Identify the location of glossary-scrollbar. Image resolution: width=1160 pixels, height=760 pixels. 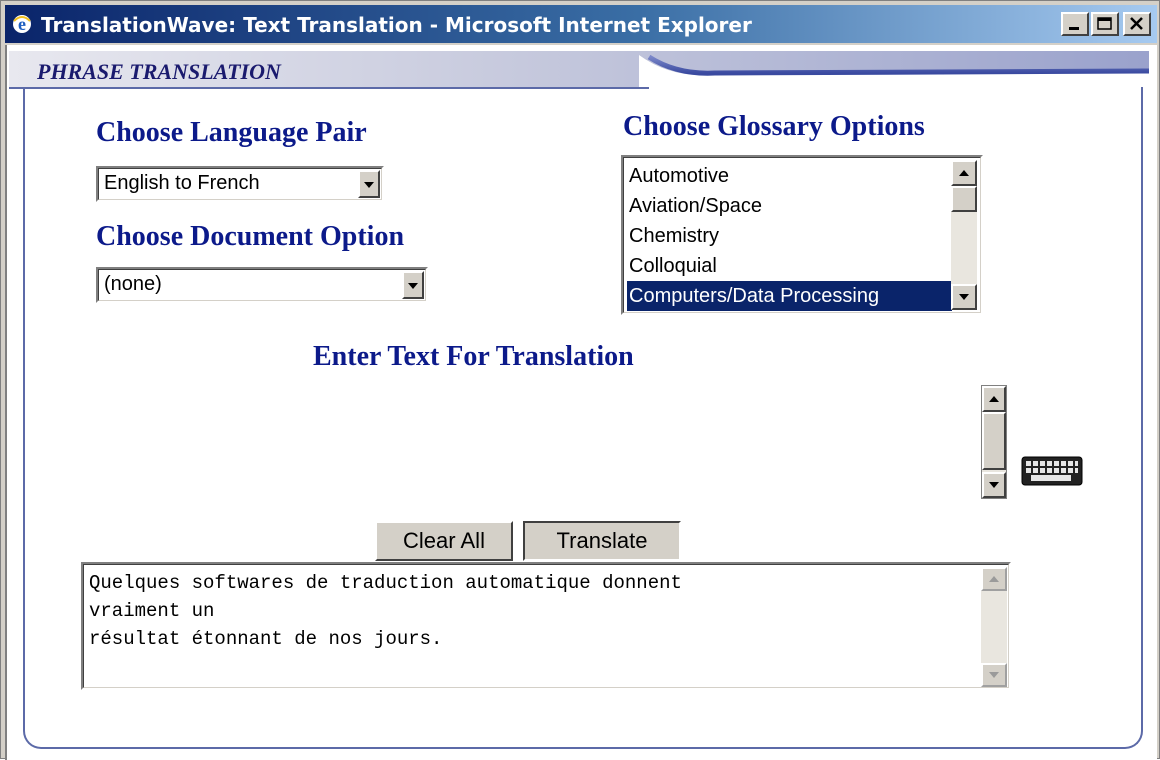
(964, 235).